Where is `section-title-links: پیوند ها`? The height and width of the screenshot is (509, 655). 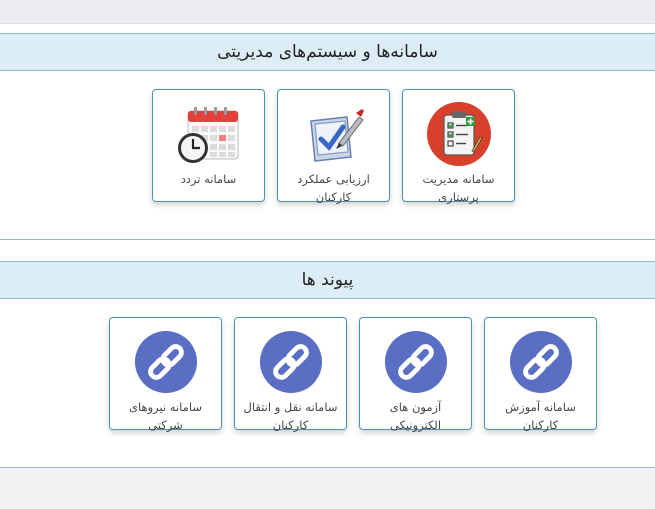
section-title-links: پیوند ها is located at coordinates (327, 280).